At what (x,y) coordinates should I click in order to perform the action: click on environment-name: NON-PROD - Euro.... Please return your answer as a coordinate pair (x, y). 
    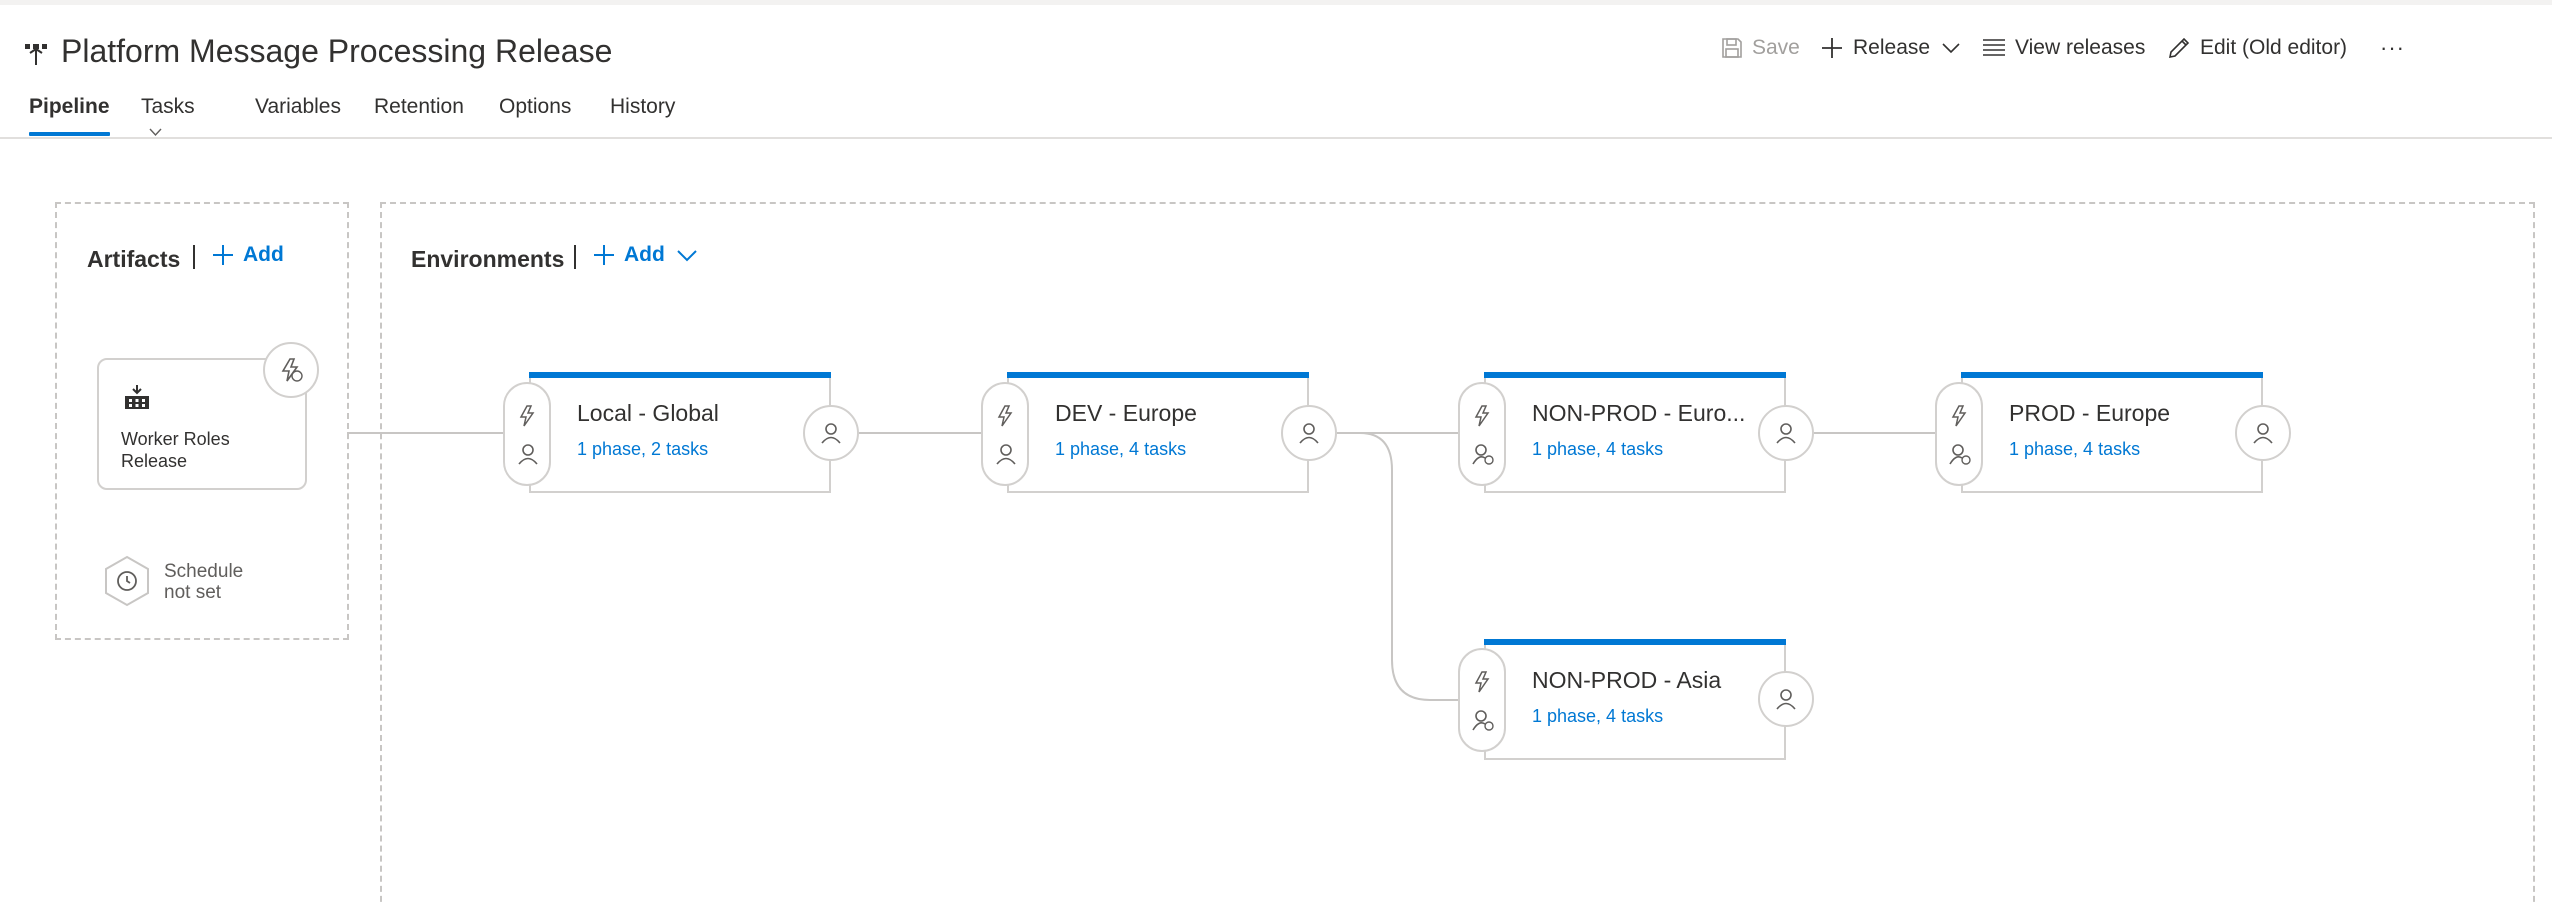
    Looking at the image, I should click on (1639, 413).